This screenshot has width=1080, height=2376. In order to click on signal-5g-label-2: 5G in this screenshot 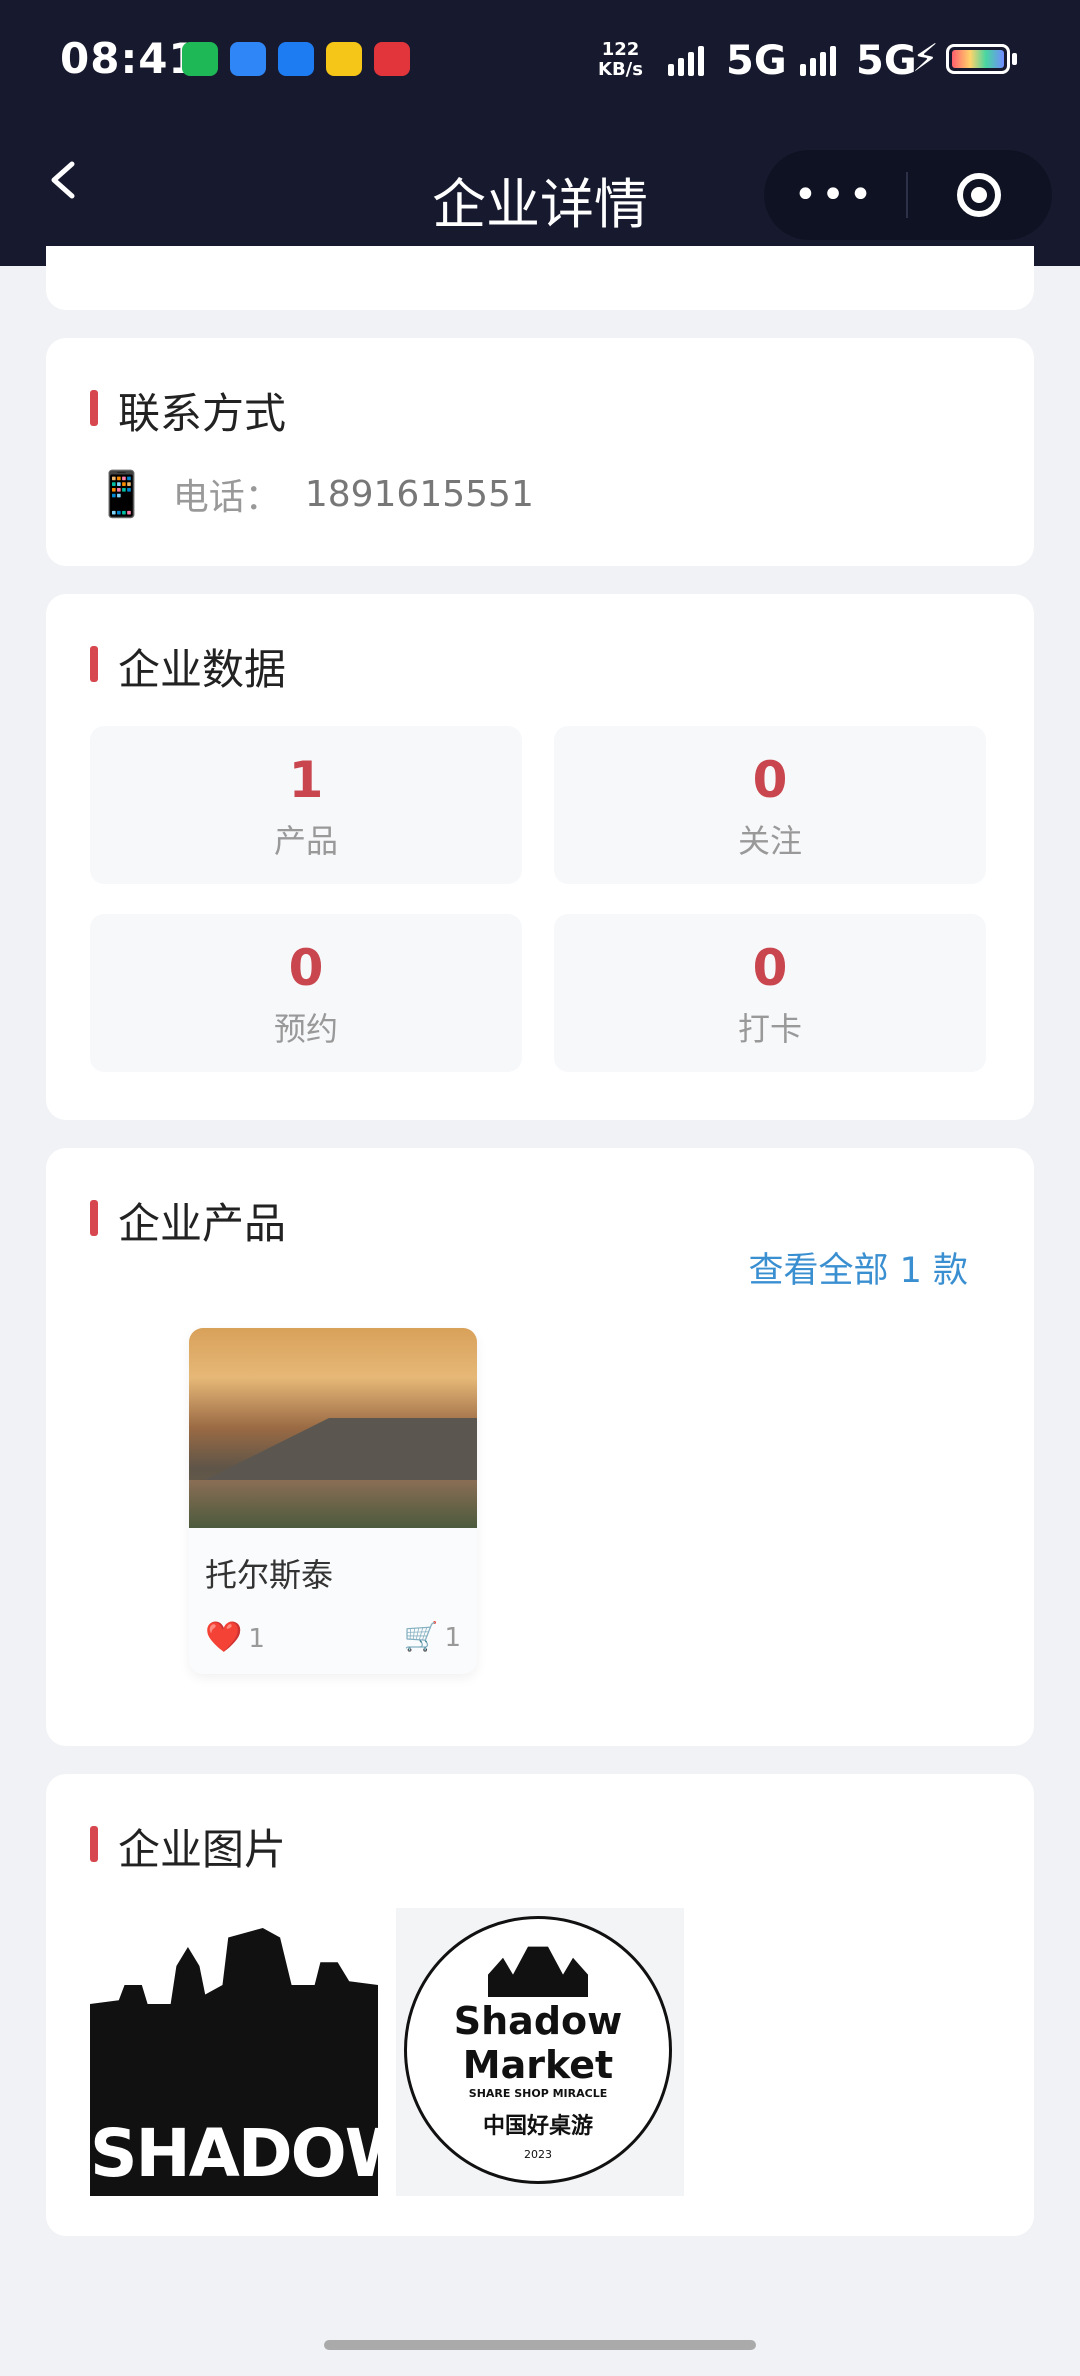, I will do `click(886, 61)`.